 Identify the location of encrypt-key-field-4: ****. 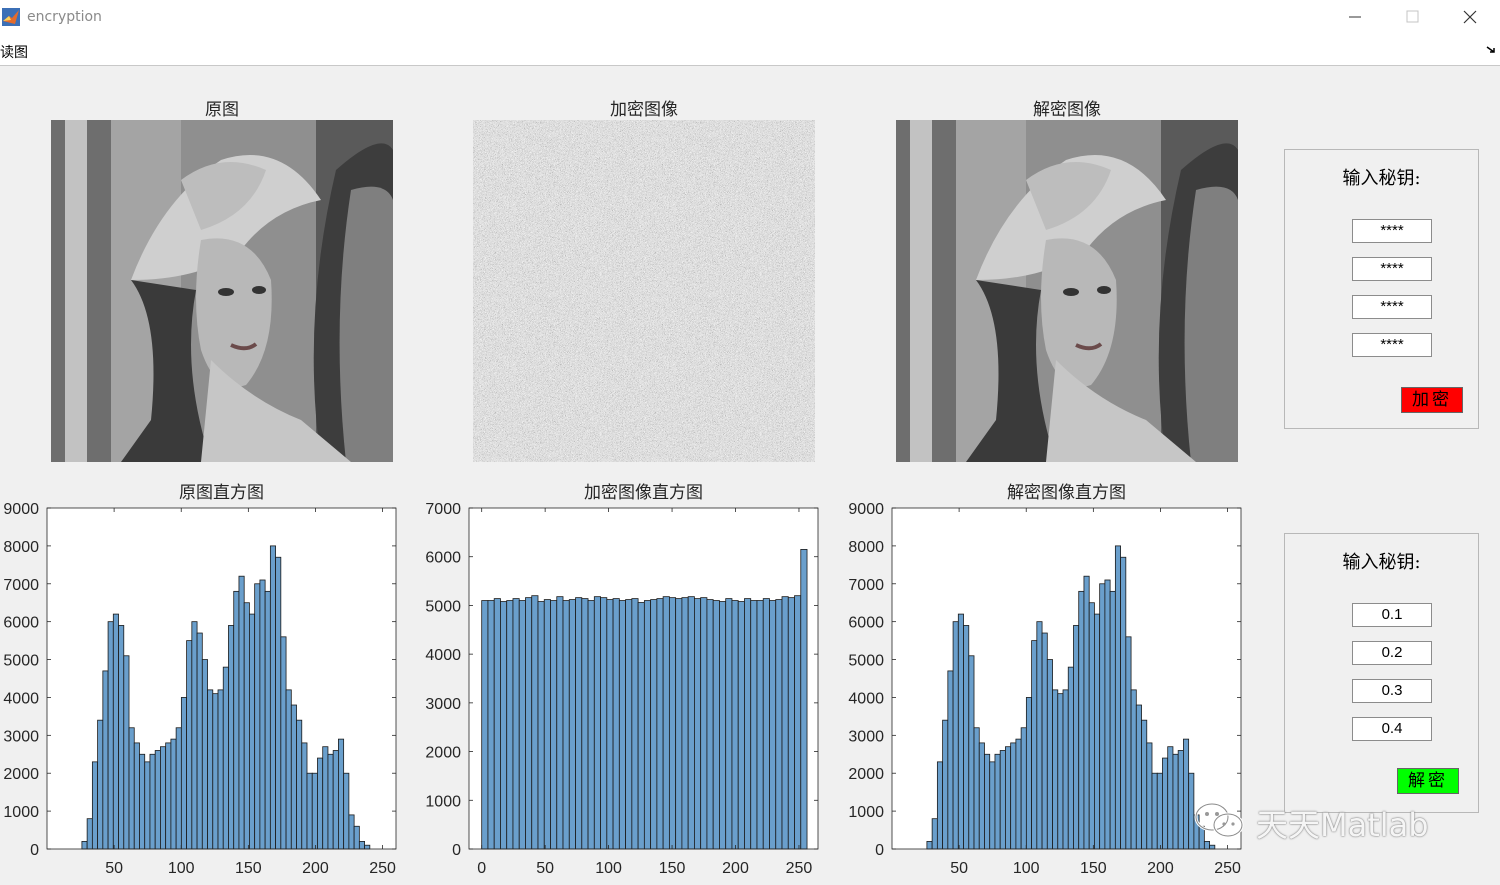
(1392, 345).